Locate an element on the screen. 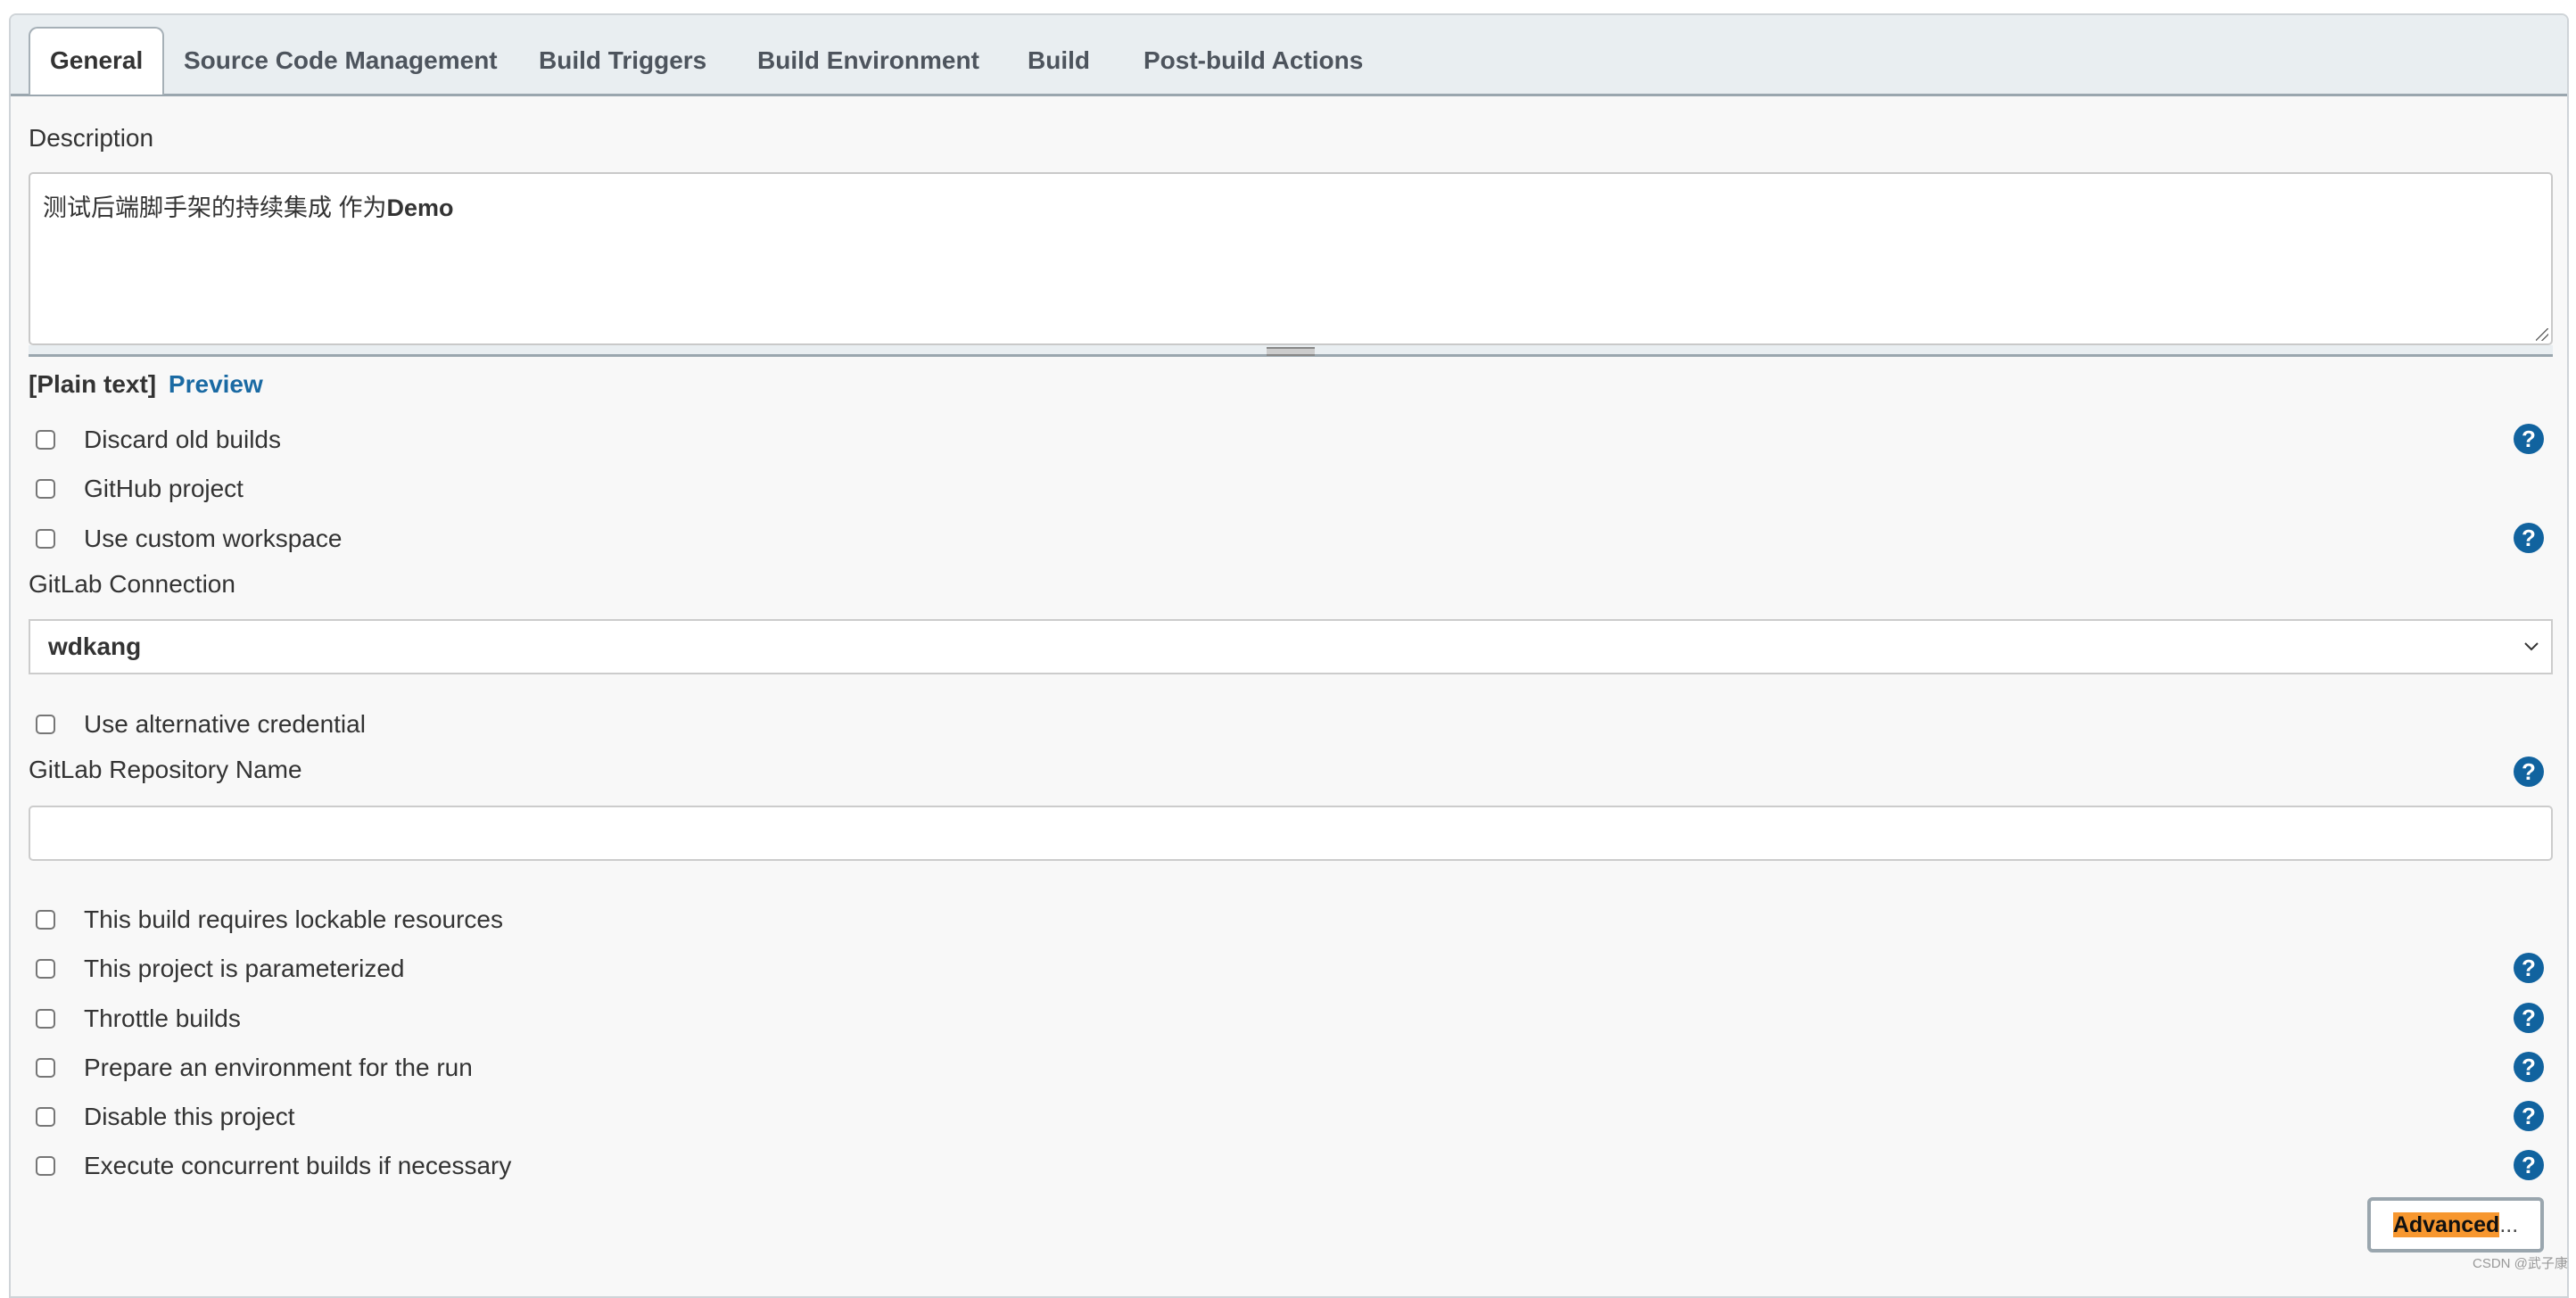 Image resolution: width=2576 pixels, height=1298 pixels. option-label: Use alternative credential is located at coordinates (225, 724).